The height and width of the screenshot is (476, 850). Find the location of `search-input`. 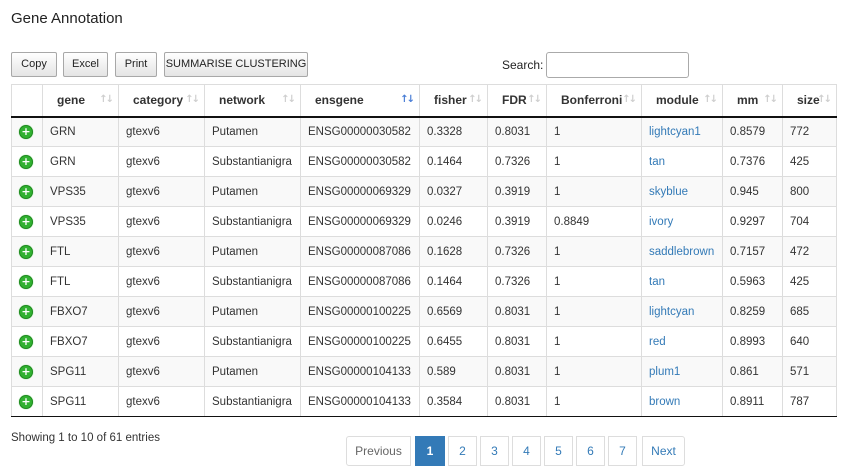

search-input is located at coordinates (617, 65).